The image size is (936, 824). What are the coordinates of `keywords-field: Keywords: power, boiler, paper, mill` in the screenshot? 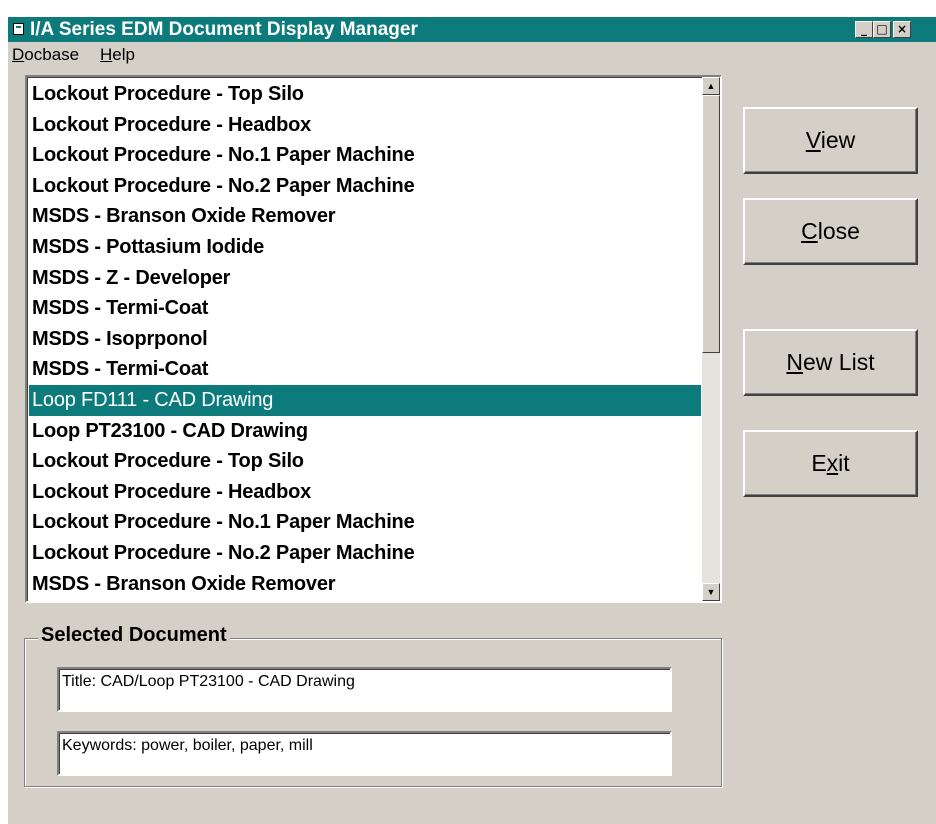 It's located at (364, 753).